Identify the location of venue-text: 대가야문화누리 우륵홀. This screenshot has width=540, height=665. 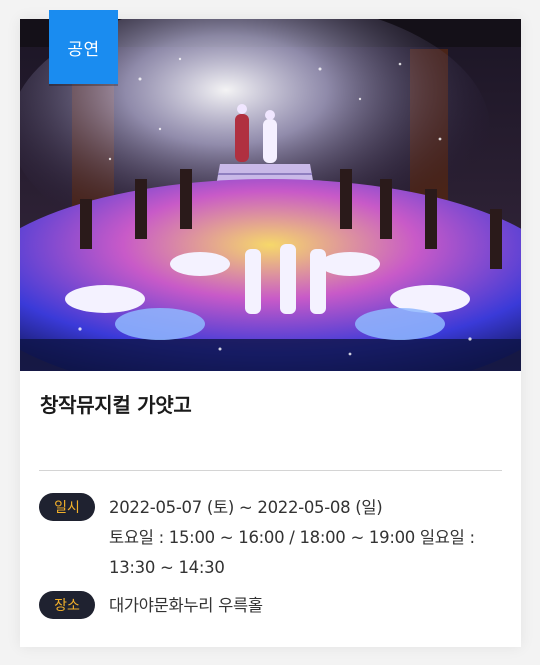
(309, 606).